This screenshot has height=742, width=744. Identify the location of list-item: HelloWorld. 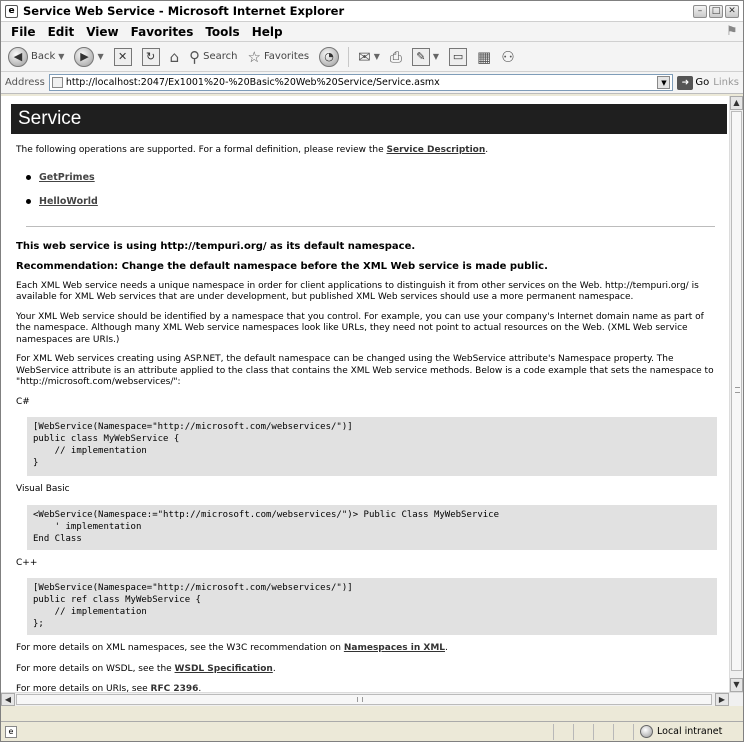
(372, 202).